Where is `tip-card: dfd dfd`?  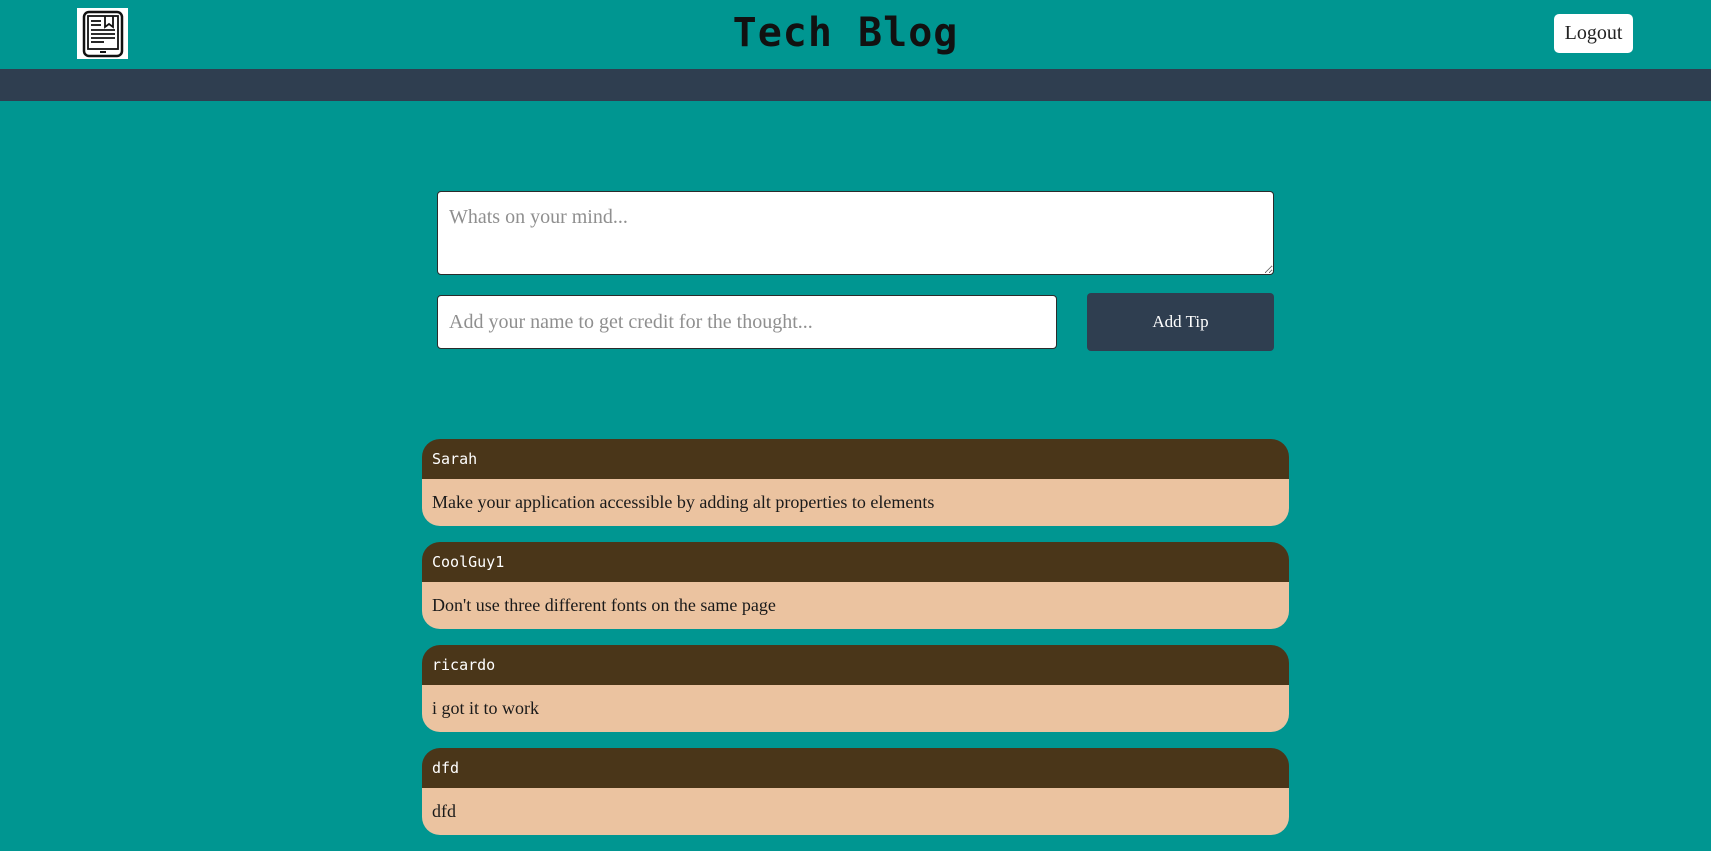 tip-card: dfd dfd is located at coordinates (855, 791).